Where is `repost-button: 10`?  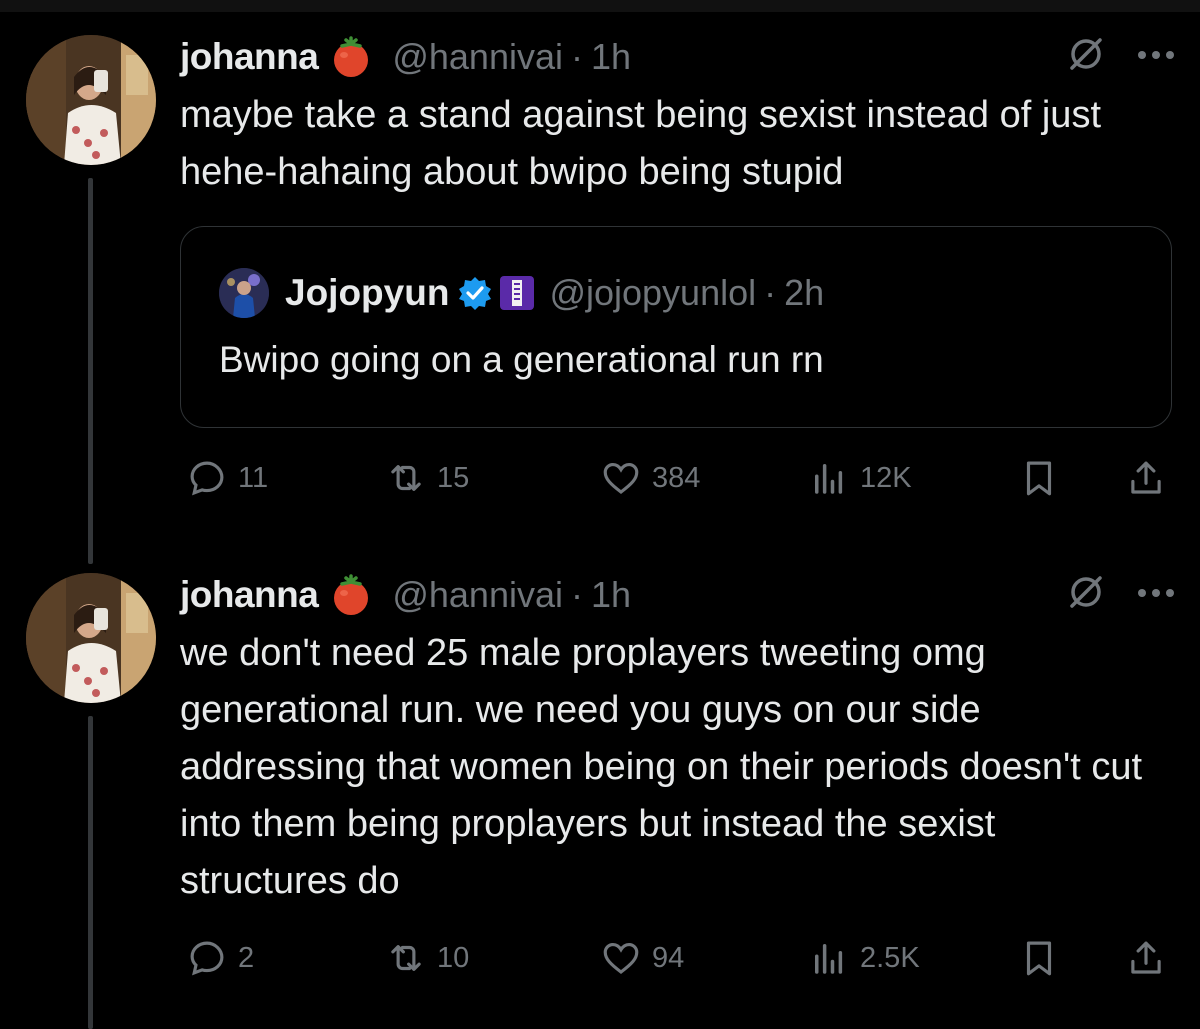
repost-button: 10 is located at coordinates (427, 958).